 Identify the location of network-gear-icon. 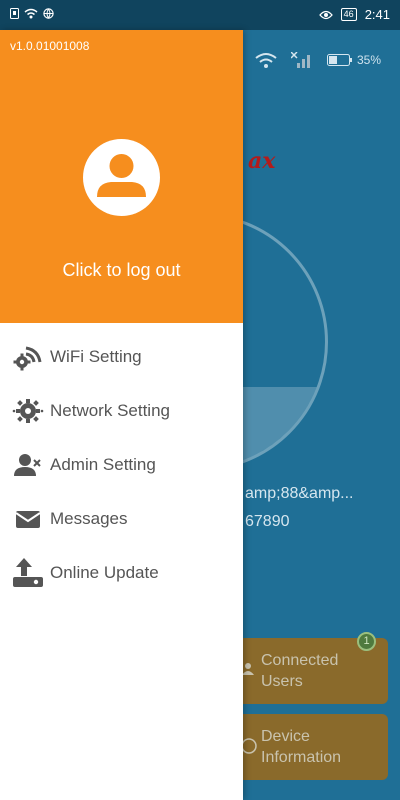
(28, 411).